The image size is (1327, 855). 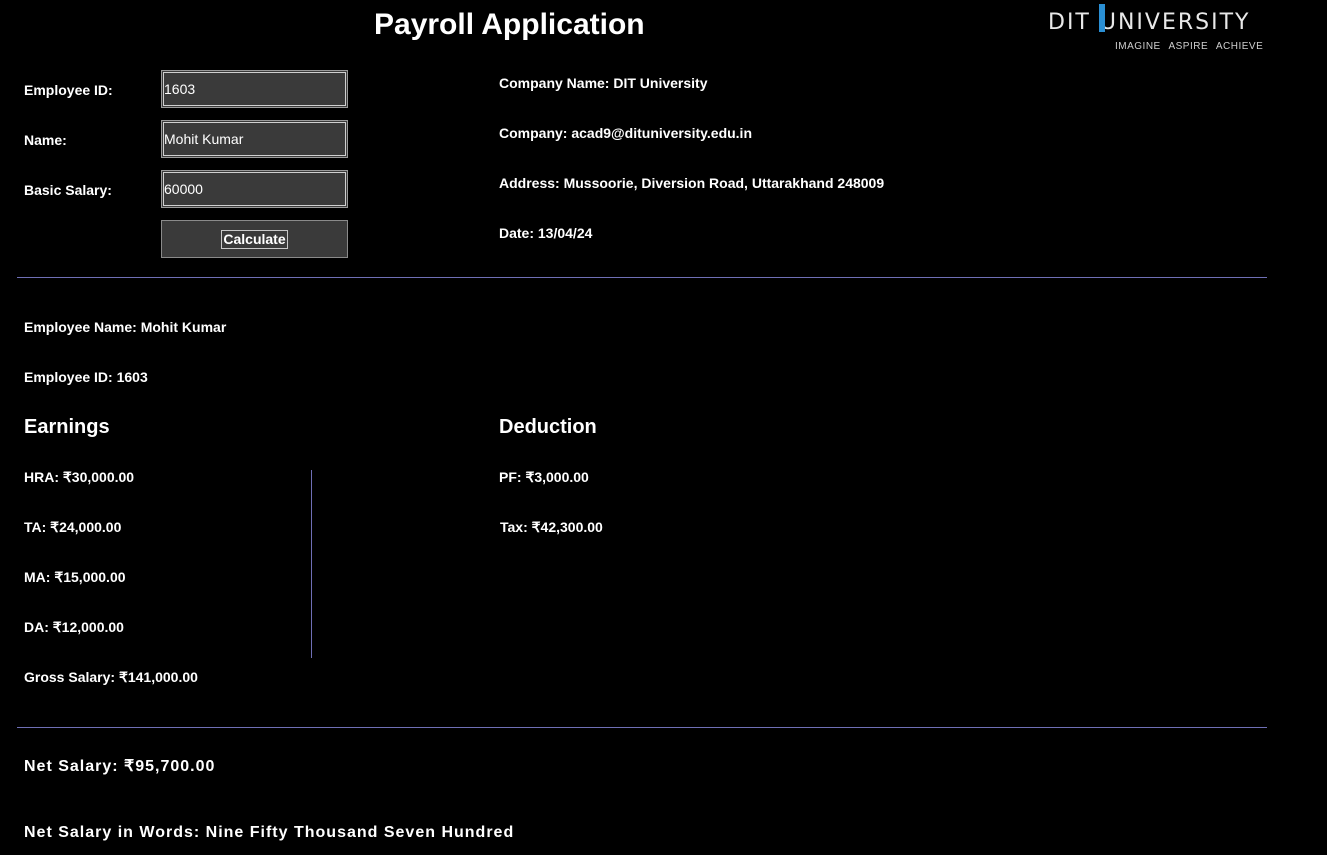 I want to click on company-email: Company: acad9@dituniversity.edu.in, so click(x=625, y=133).